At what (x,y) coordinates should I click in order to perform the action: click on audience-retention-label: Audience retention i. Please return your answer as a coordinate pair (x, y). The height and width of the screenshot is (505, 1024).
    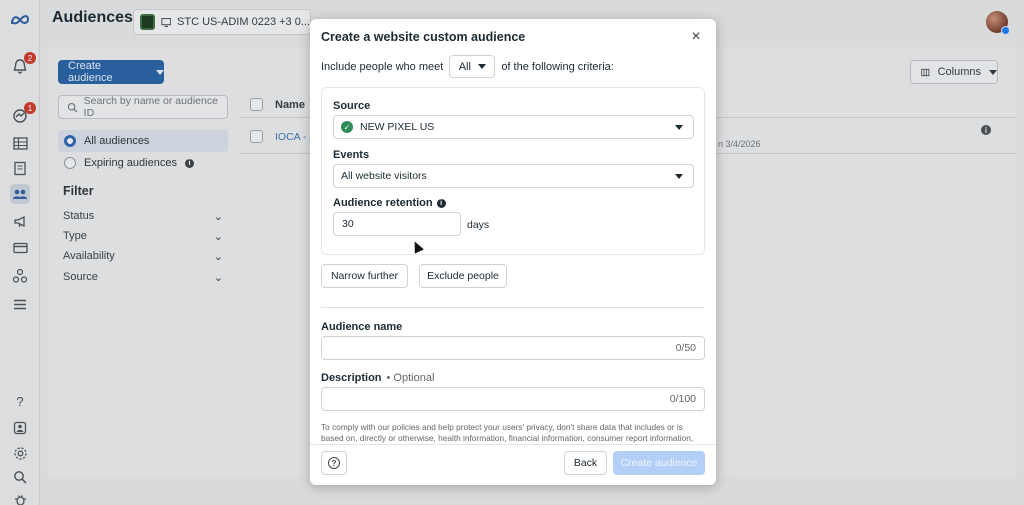
    Looking at the image, I should click on (389, 203).